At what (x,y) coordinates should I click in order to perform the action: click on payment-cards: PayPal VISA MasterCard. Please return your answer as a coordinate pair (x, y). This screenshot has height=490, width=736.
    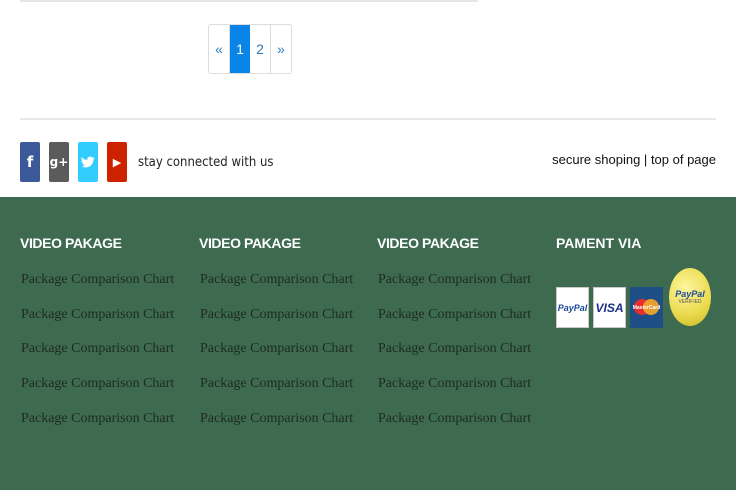
    Looking at the image, I should click on (611, 307).